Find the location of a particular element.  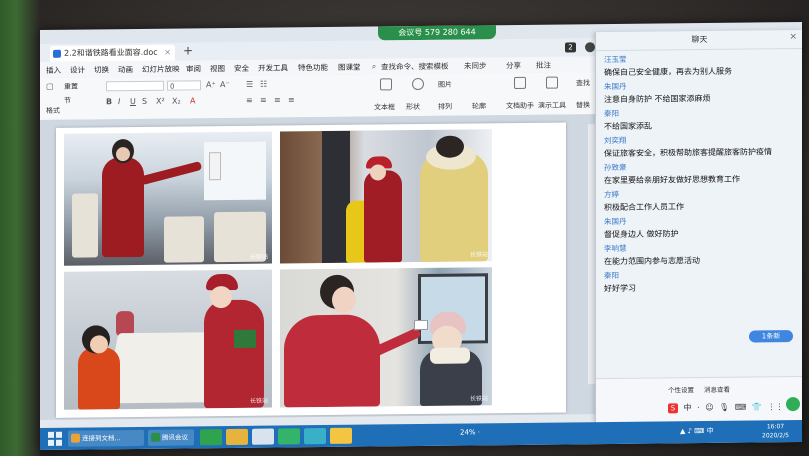

taskbar-app-wps-writer is located at coordinates (289, 436).